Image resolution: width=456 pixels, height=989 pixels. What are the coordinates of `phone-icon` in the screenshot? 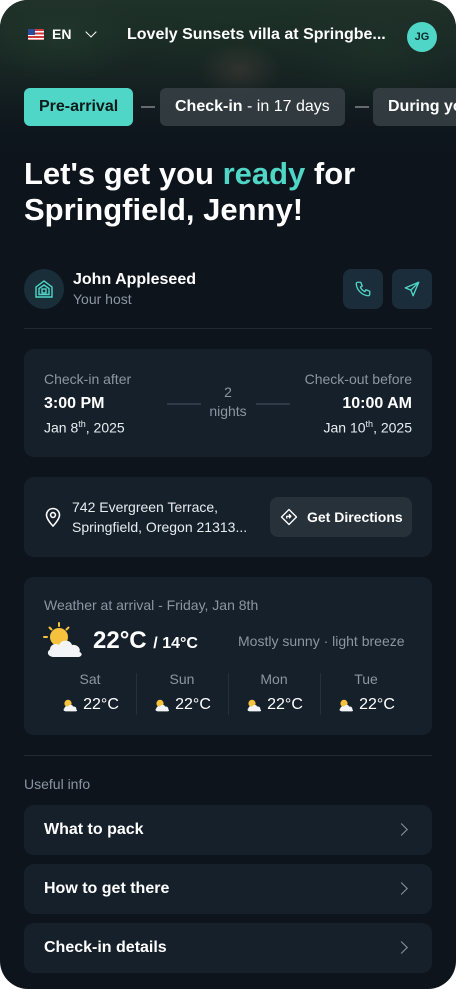 It's located at (363, 289).